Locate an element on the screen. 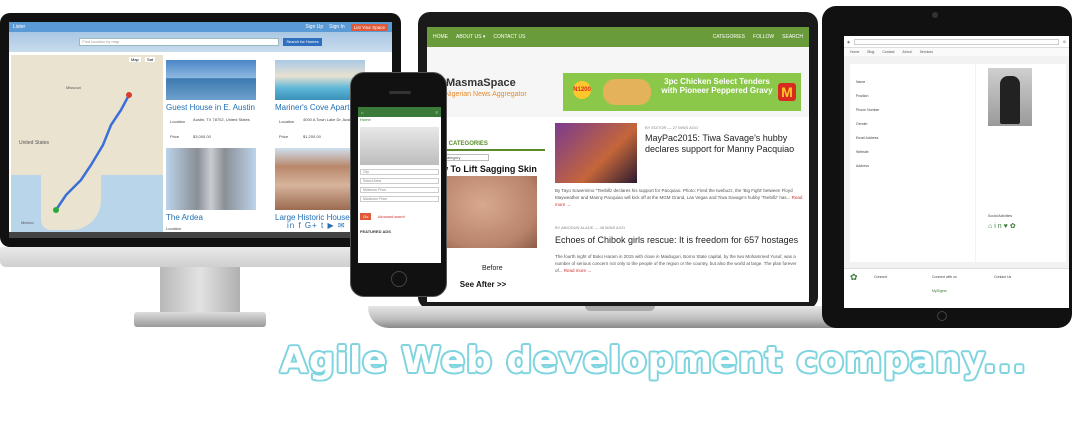 This screenshot has height=438, width=1072. tablet-nav-item: Services is located at coordinates (926, 52).